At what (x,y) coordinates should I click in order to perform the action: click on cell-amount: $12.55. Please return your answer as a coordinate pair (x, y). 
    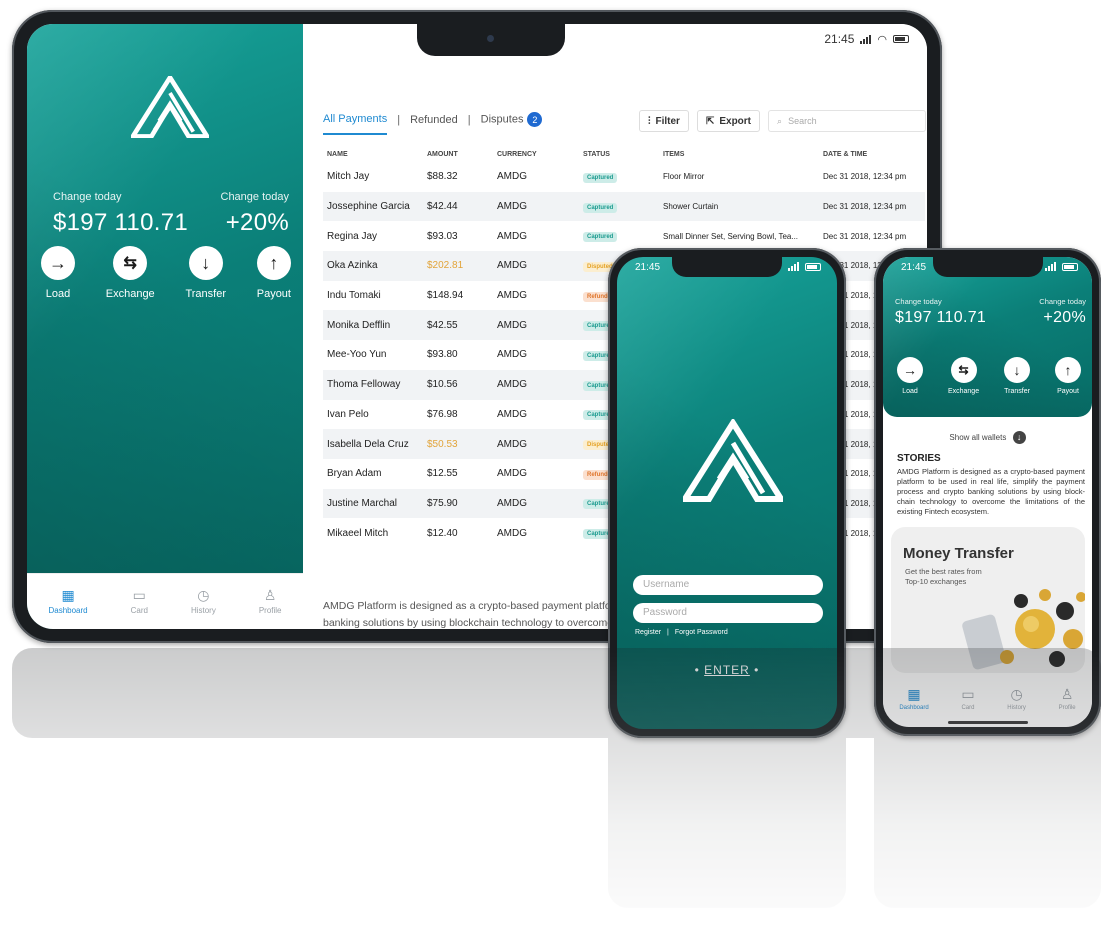
    Looking at the image, I should click on (442, 474).